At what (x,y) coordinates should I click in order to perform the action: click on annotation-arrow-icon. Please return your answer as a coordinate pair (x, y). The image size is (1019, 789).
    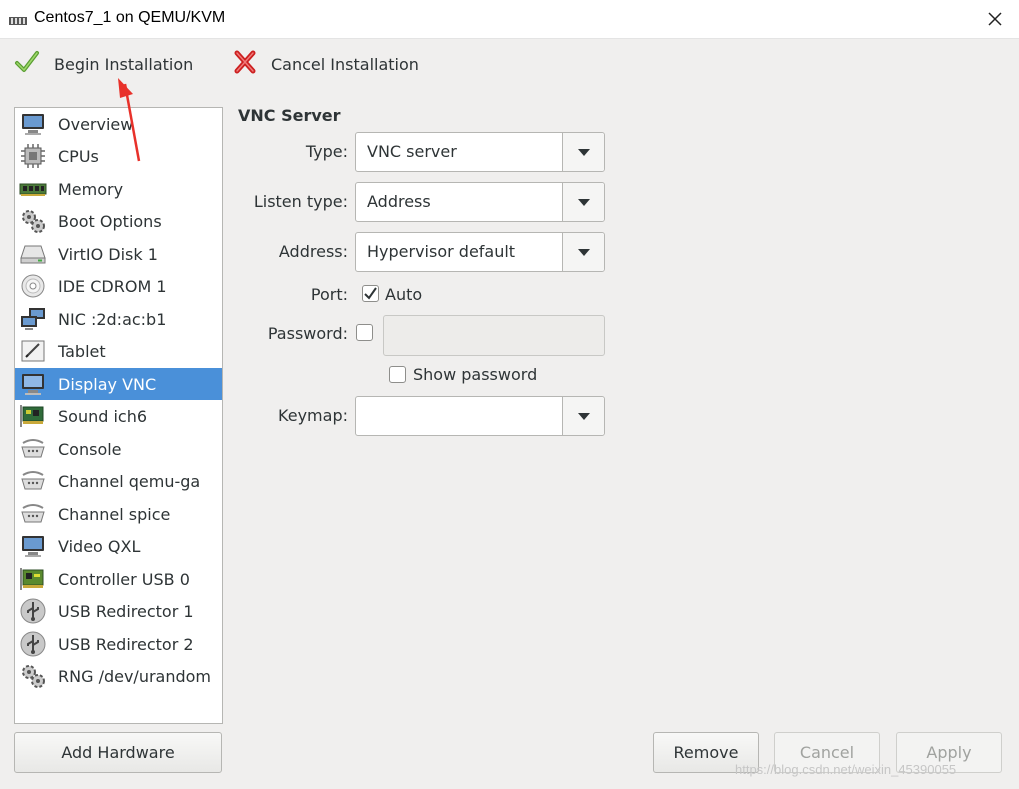
    Looking at the image, I should click on (129, 120).